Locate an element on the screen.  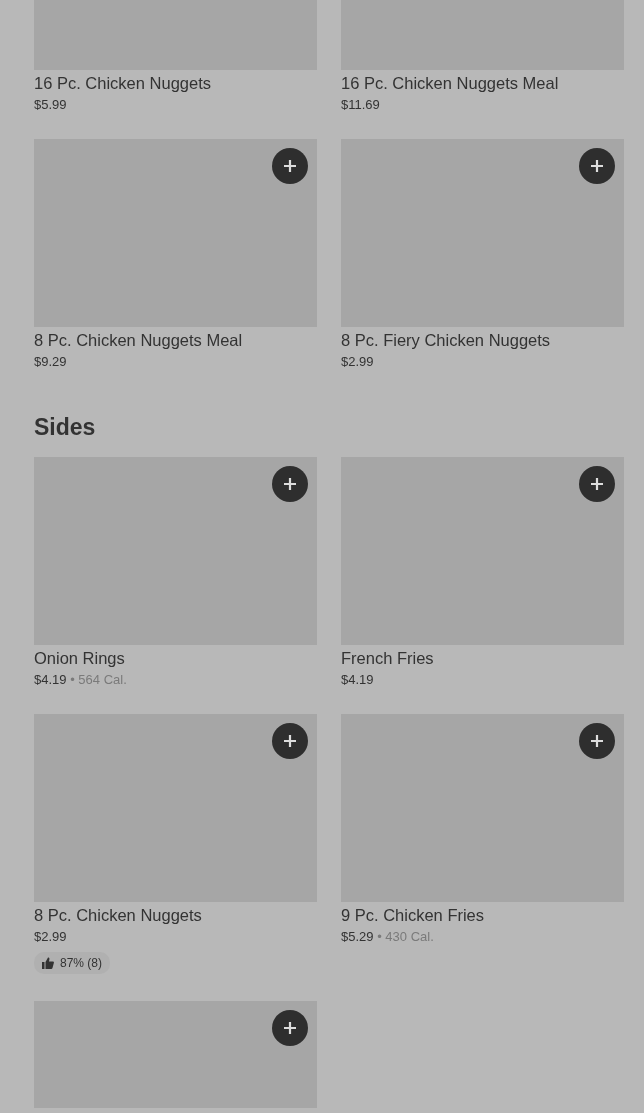
item-name: Onion Rings is located at coordinates (80, 658).